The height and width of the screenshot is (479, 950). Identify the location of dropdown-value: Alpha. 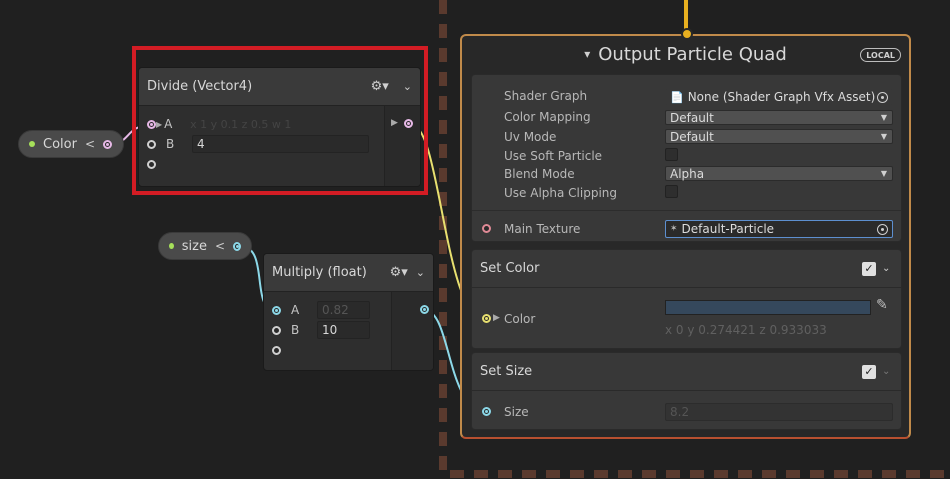
(687, 173).